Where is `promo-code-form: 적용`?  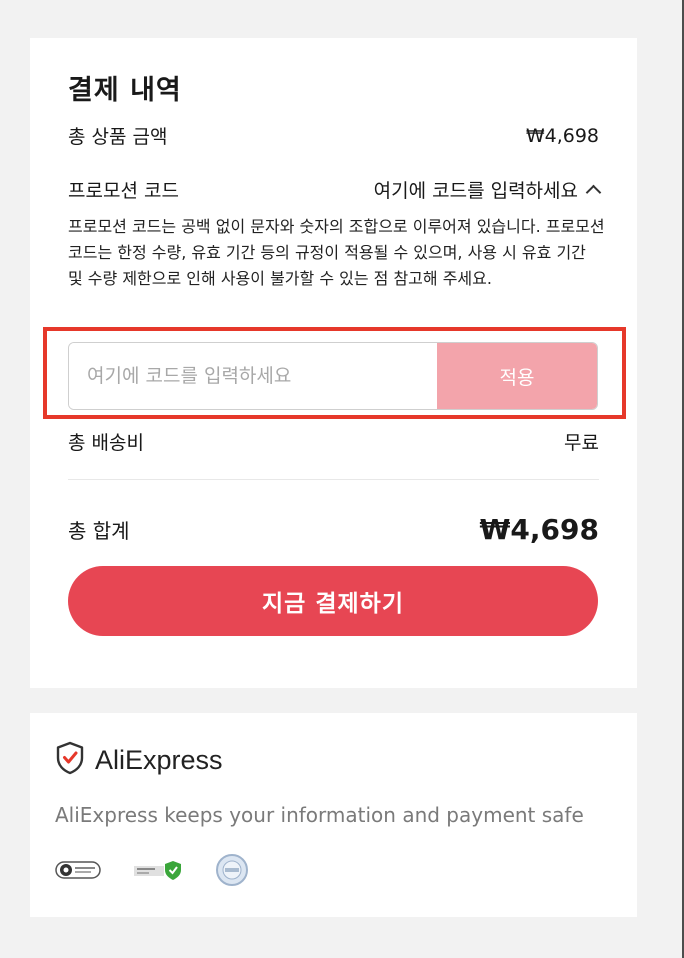 promo-code-form: 적용 is located at coordinates (333, 376).